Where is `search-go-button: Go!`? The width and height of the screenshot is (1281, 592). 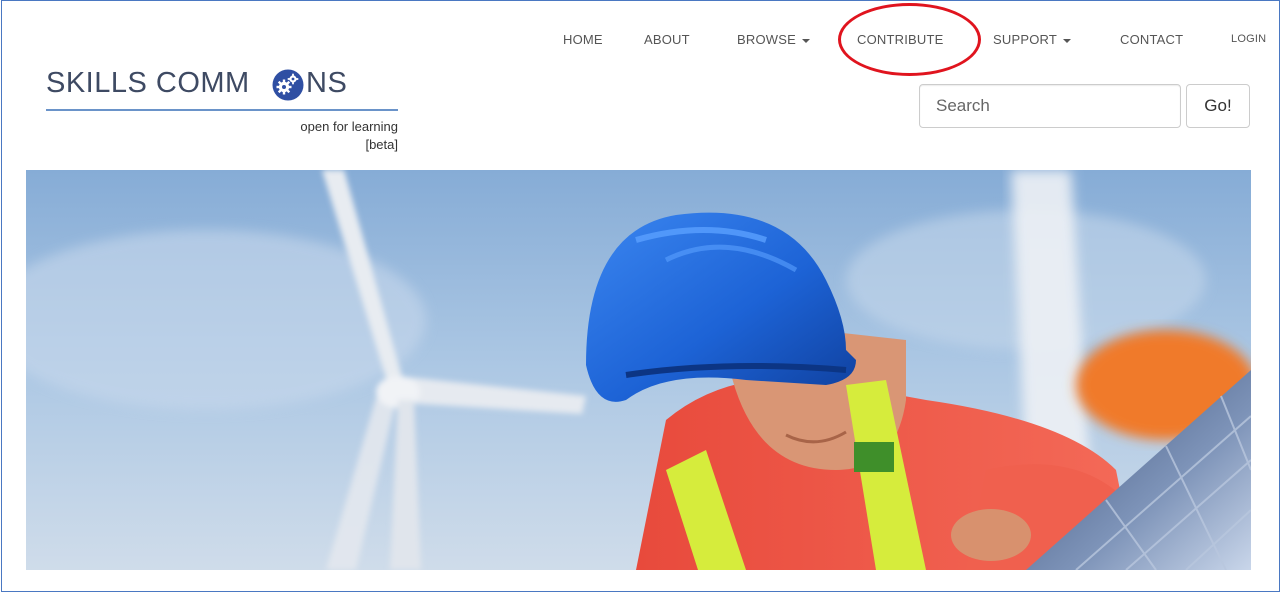
search-go-button: Go! is located at coordinates (1218, 106).